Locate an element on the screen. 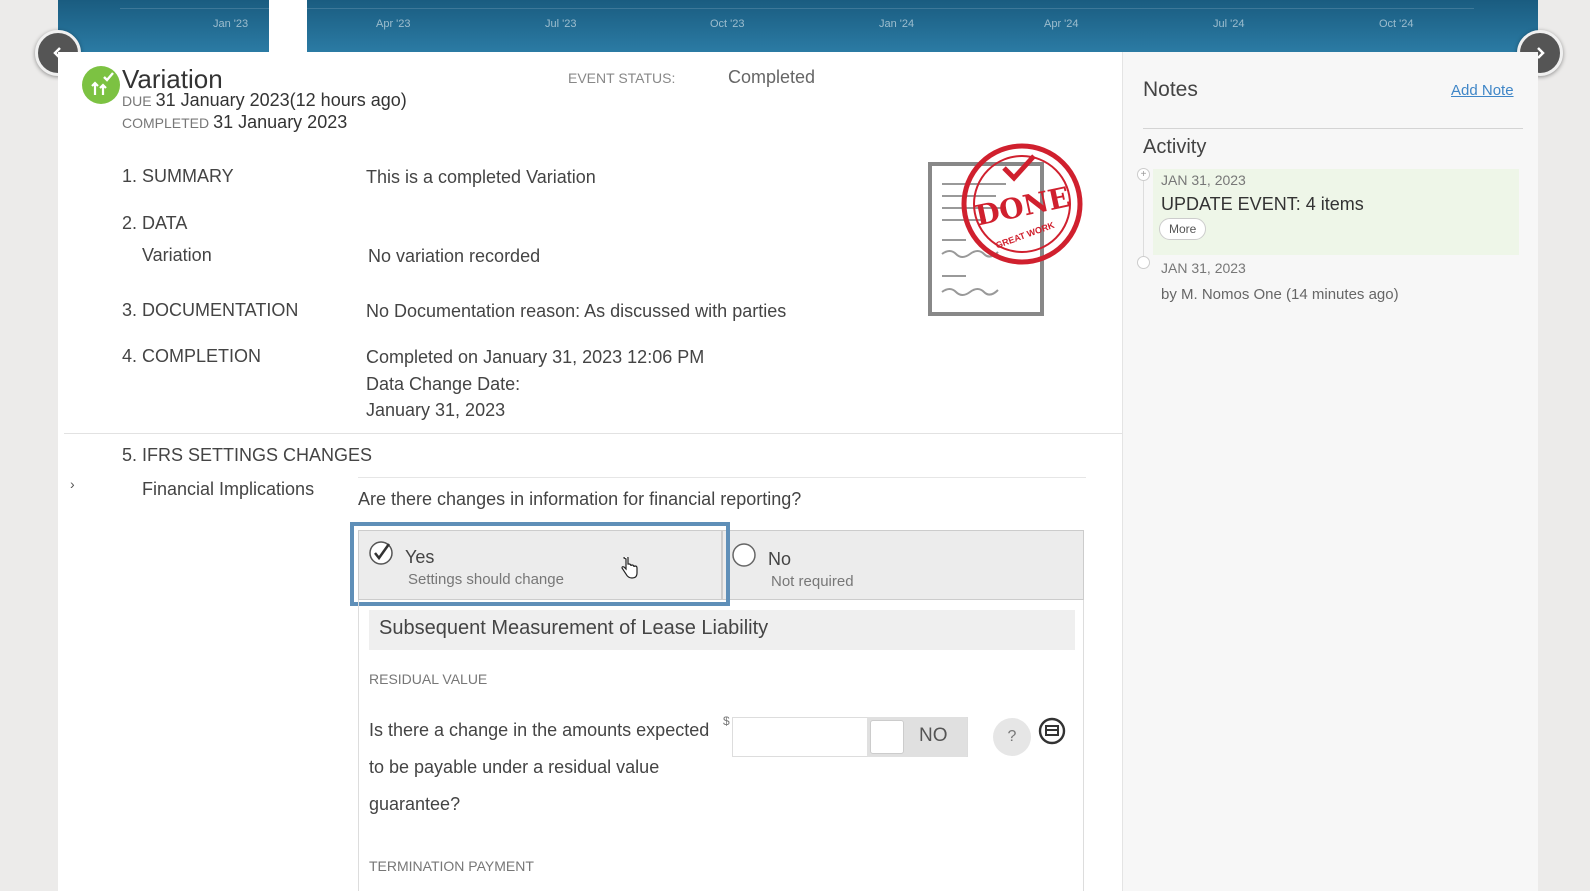 This screenshot has width=1590, height=891. summary-value: This is a completed Variation is located at coordinates (481, 177).